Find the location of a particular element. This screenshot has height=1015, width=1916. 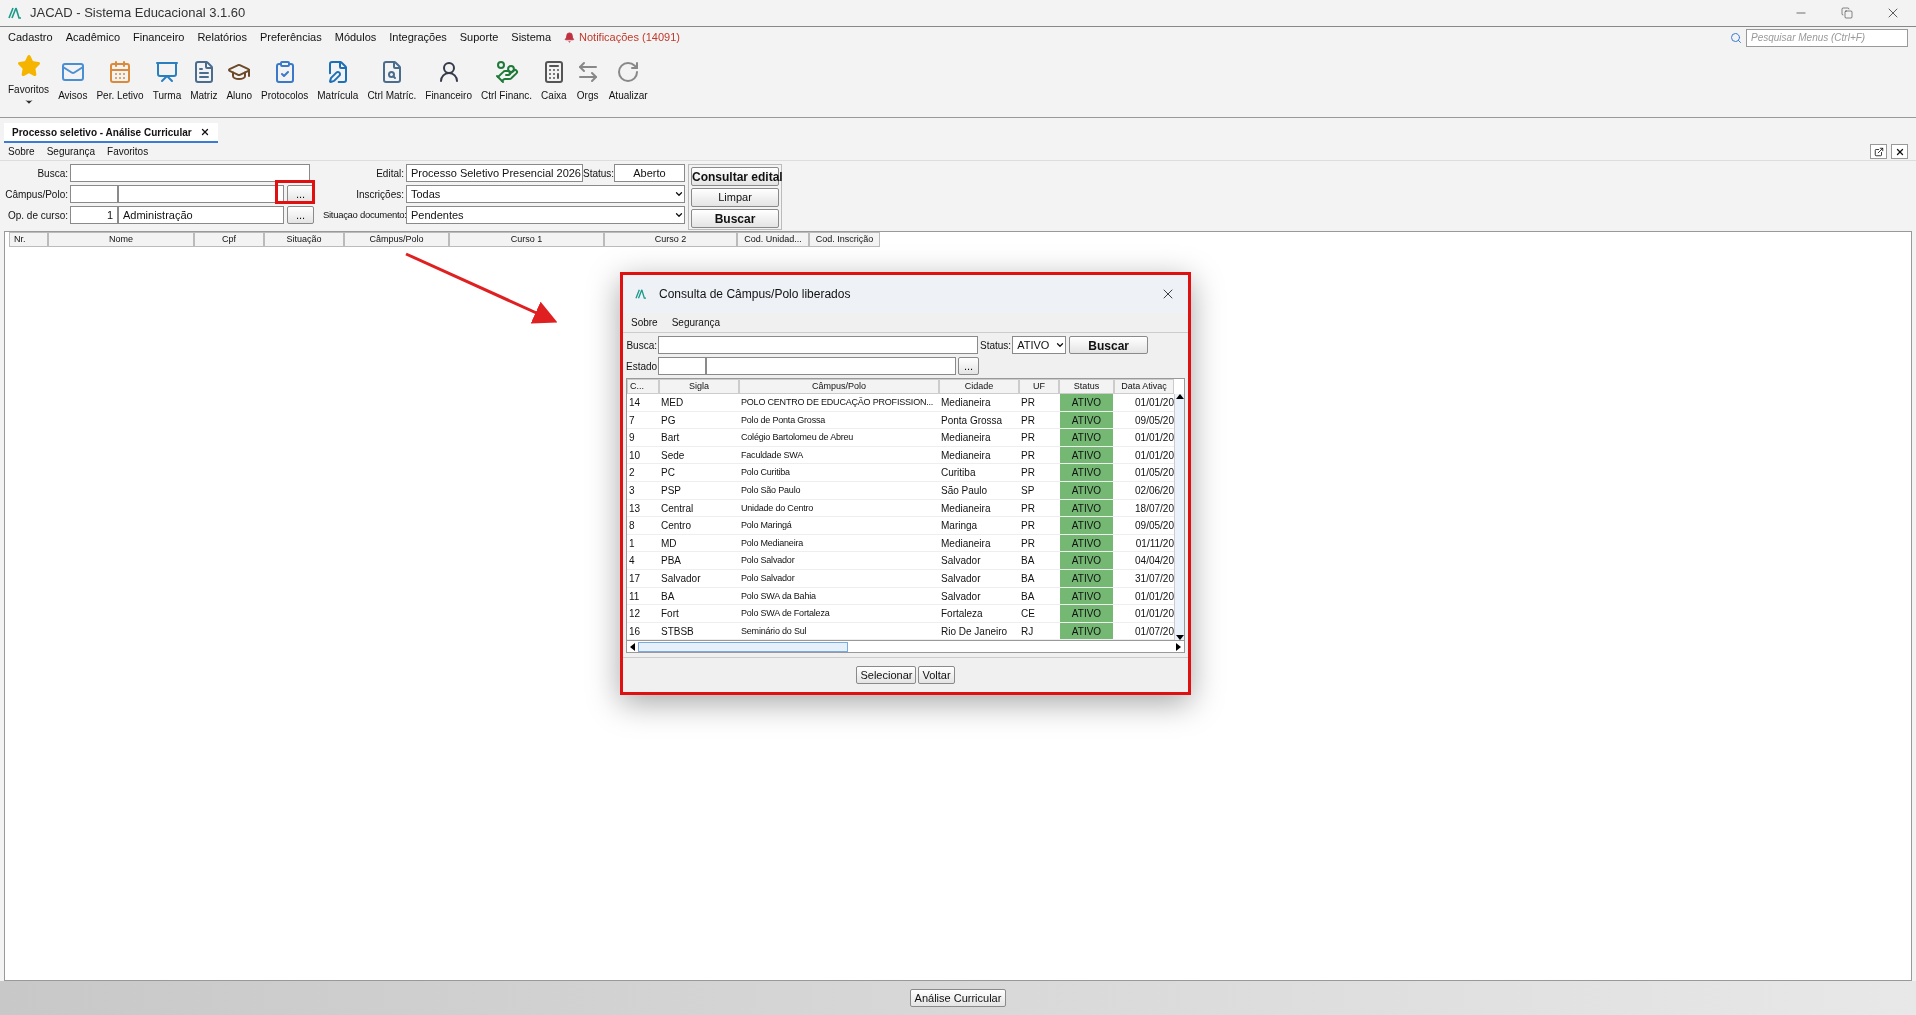

status-field: Aberto is located at coordinates (649, 173).